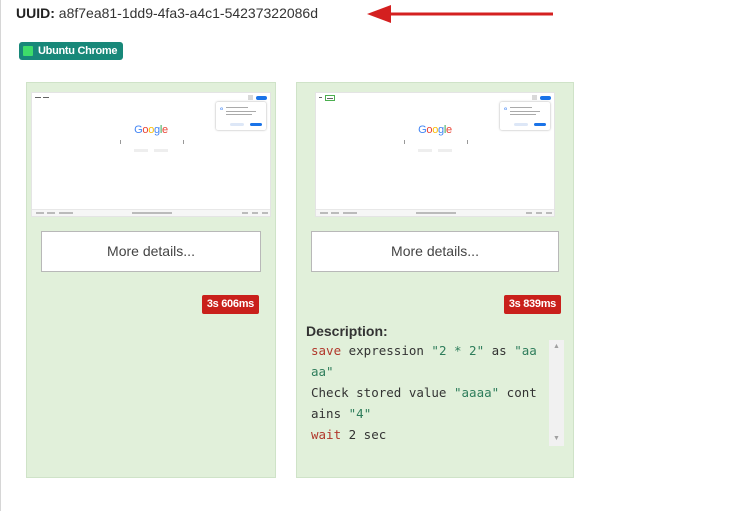 The image size is (755, 511). I want to click on red-arrow-annotation-icon, so click(460, 14).